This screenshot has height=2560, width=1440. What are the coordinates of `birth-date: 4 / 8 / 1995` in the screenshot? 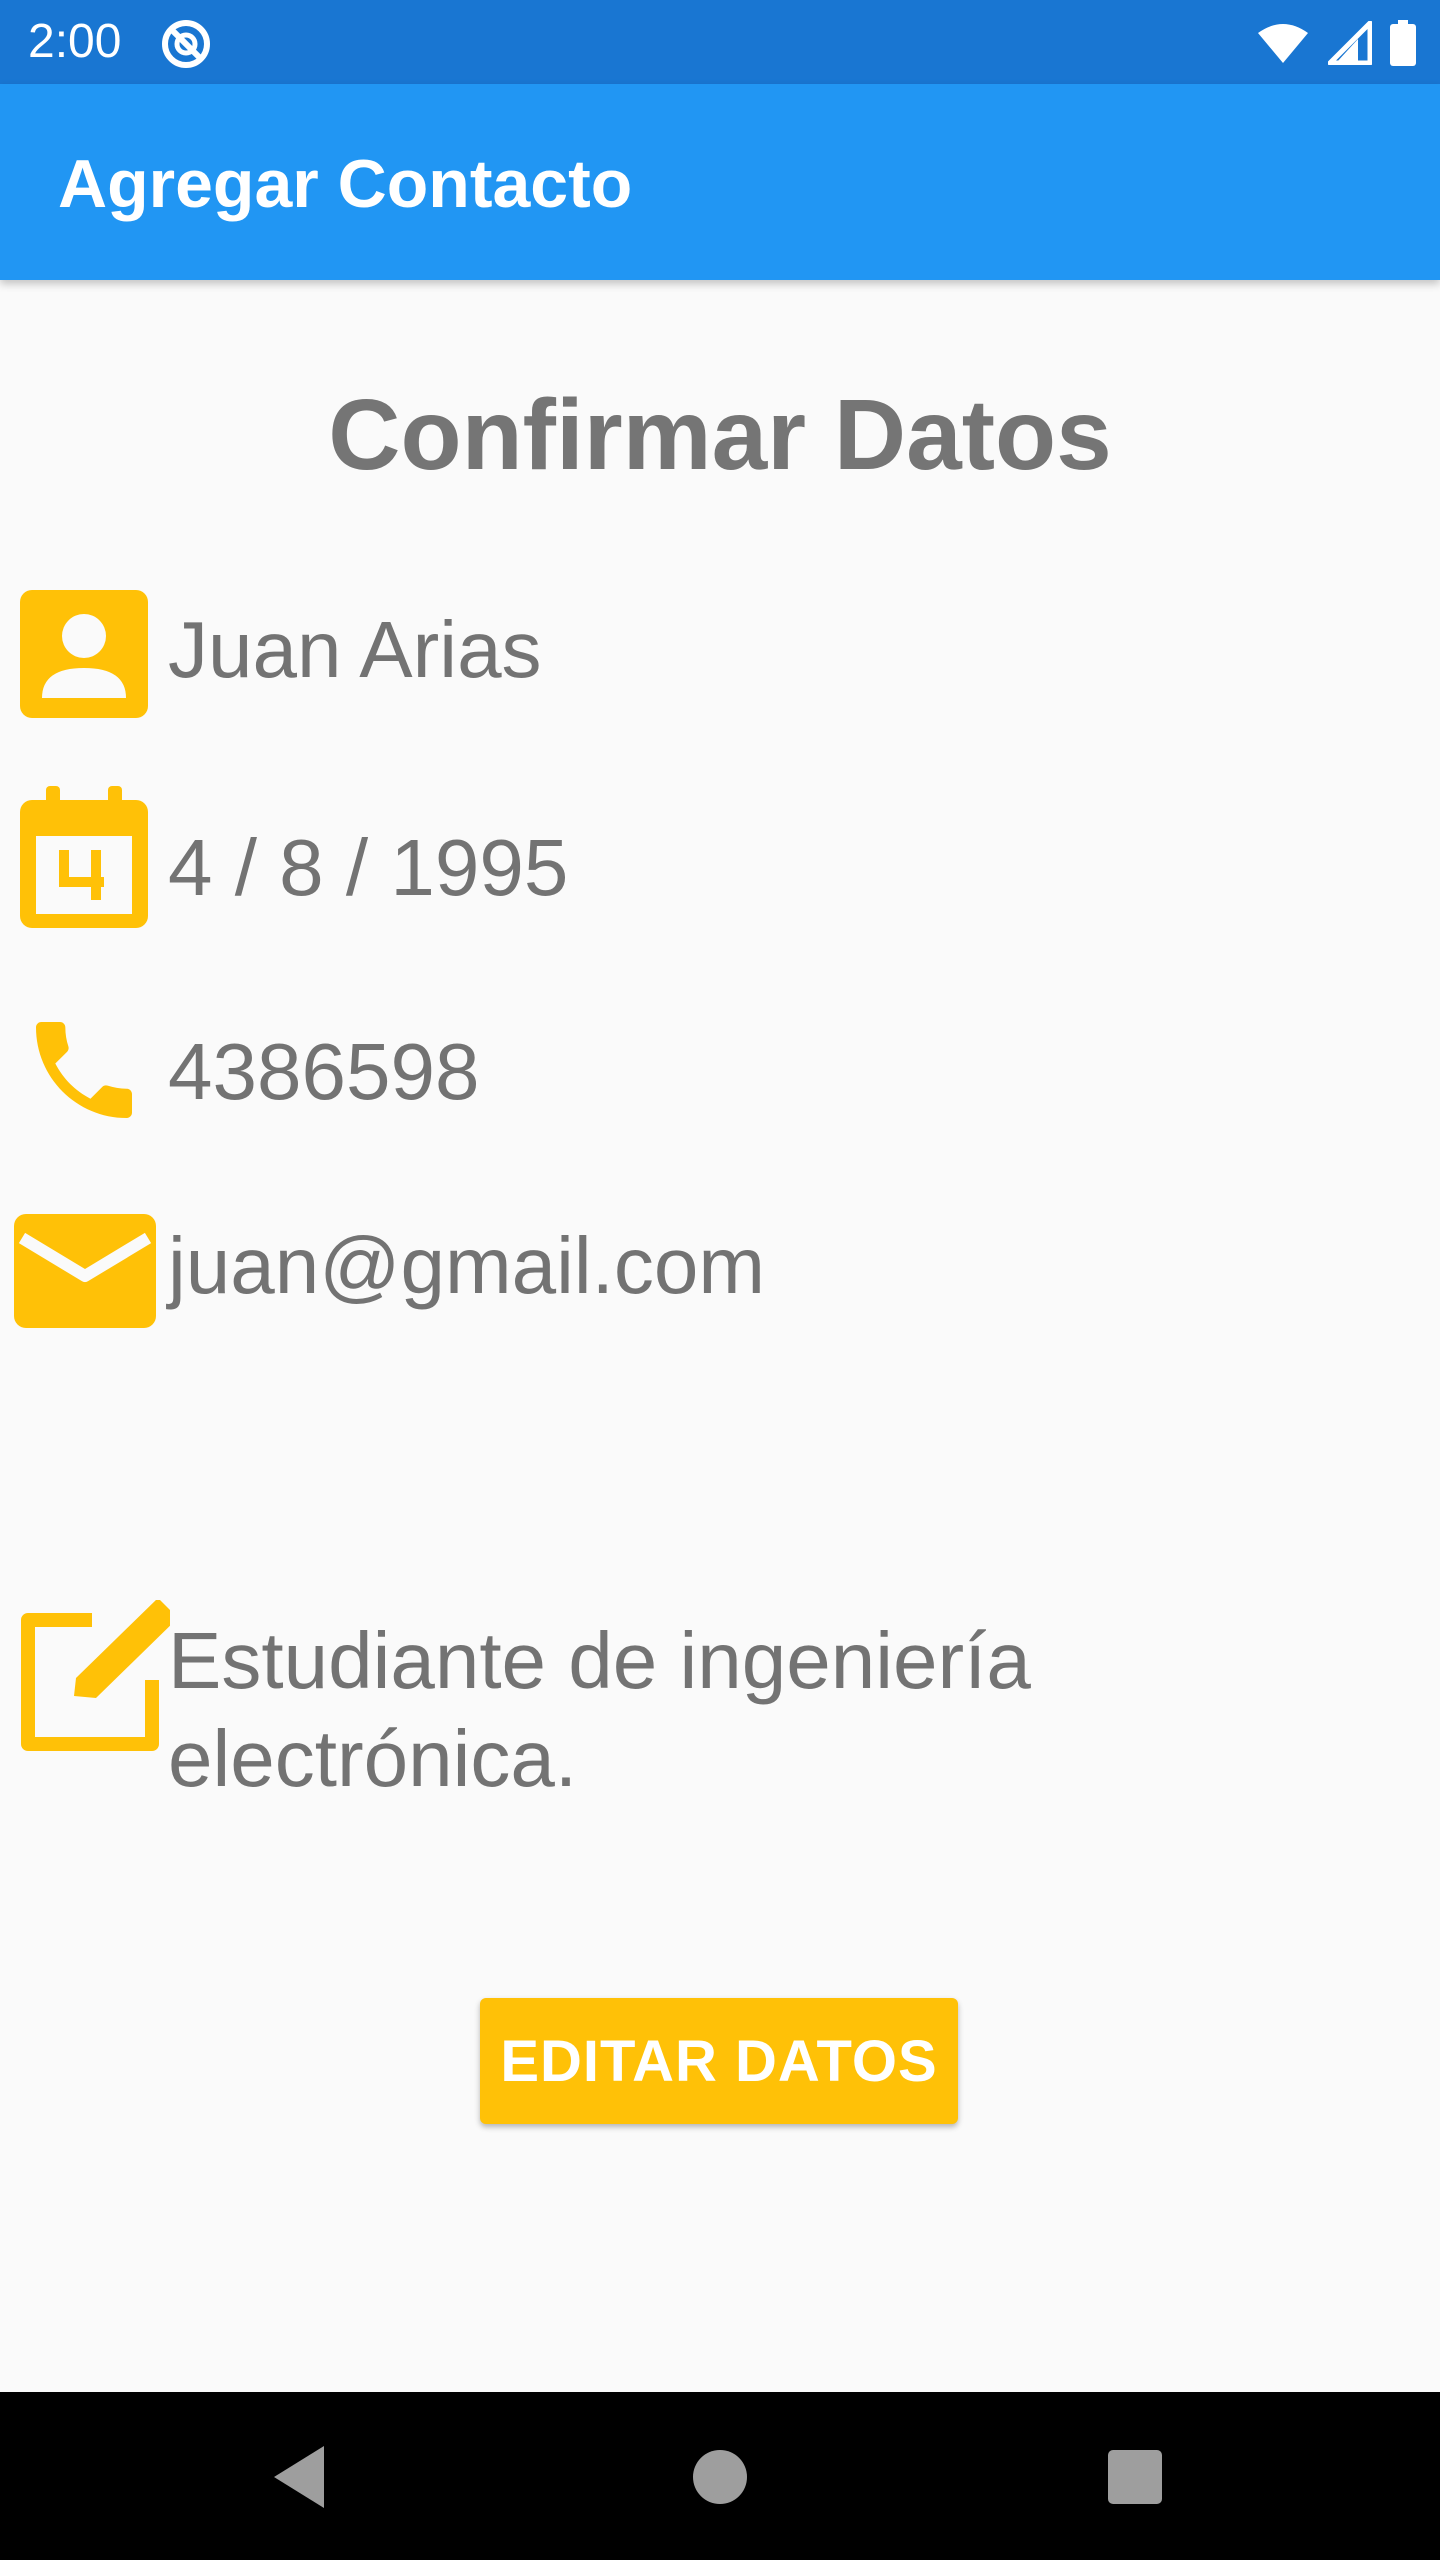 It's located at (368, 867).